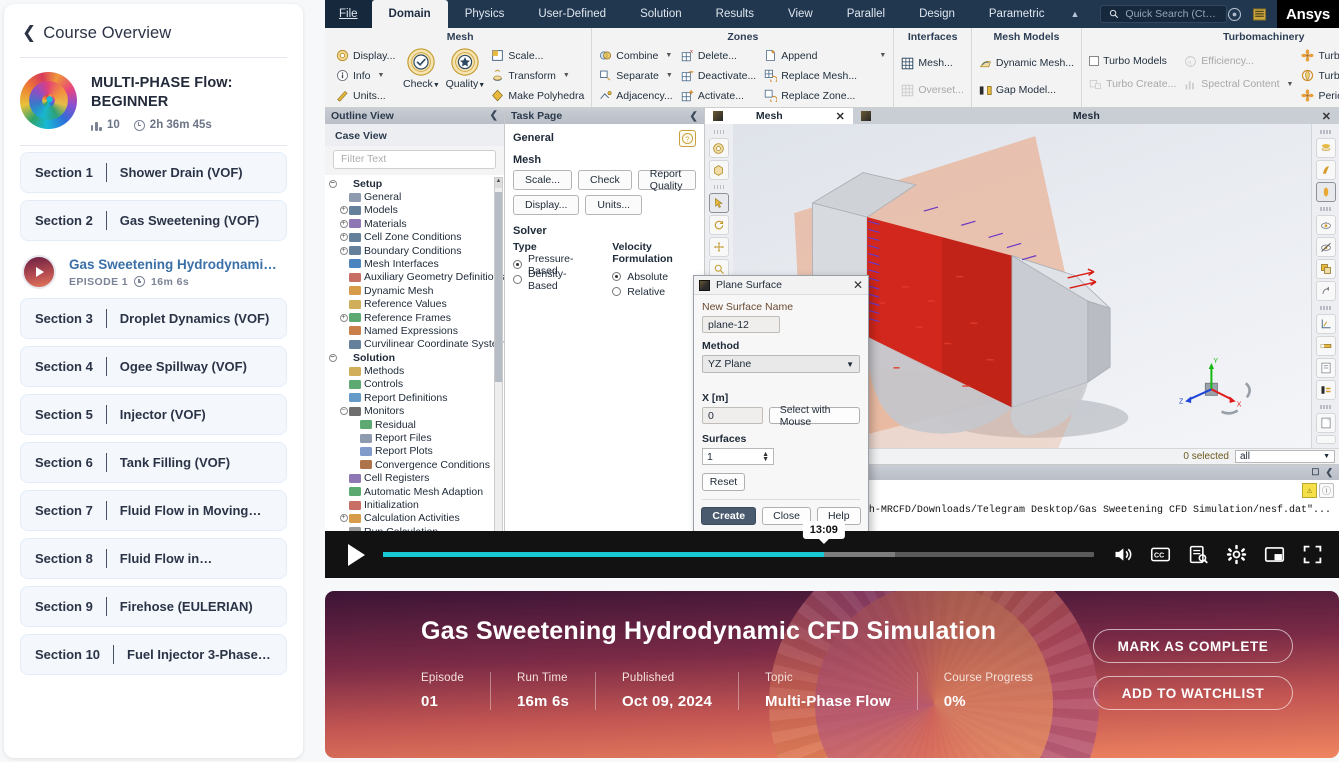 Image resolution: width=1339 pixels, height=762 pixels. What do you see at coordinates (1325, 192) in the screenshot?
I see `pathlines-icon` at bounding box center [1325, 192].